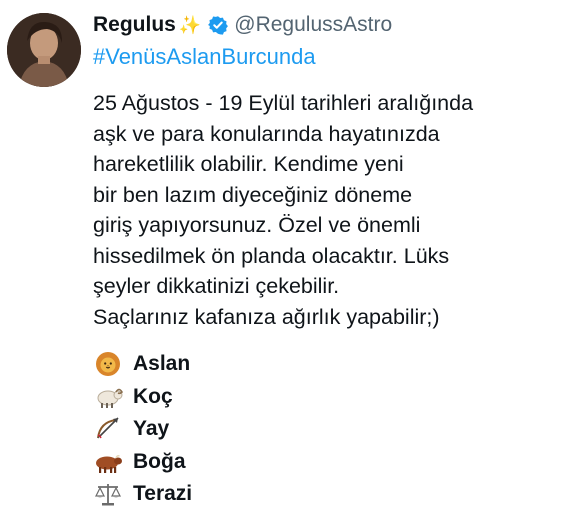 The image size is (565, 518). I want to click on sign-label: Yay, so click(151, 429).